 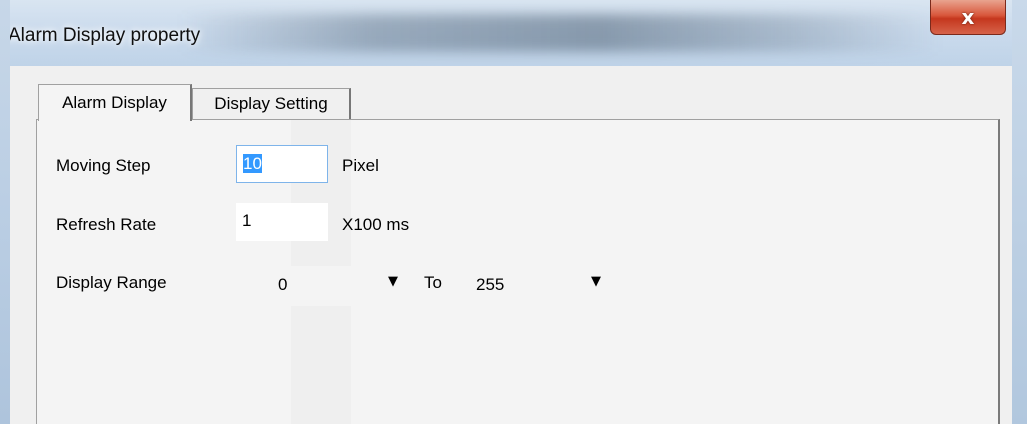 I want to click on moving-step-unit: Pixel, so click(x=360, y=165).